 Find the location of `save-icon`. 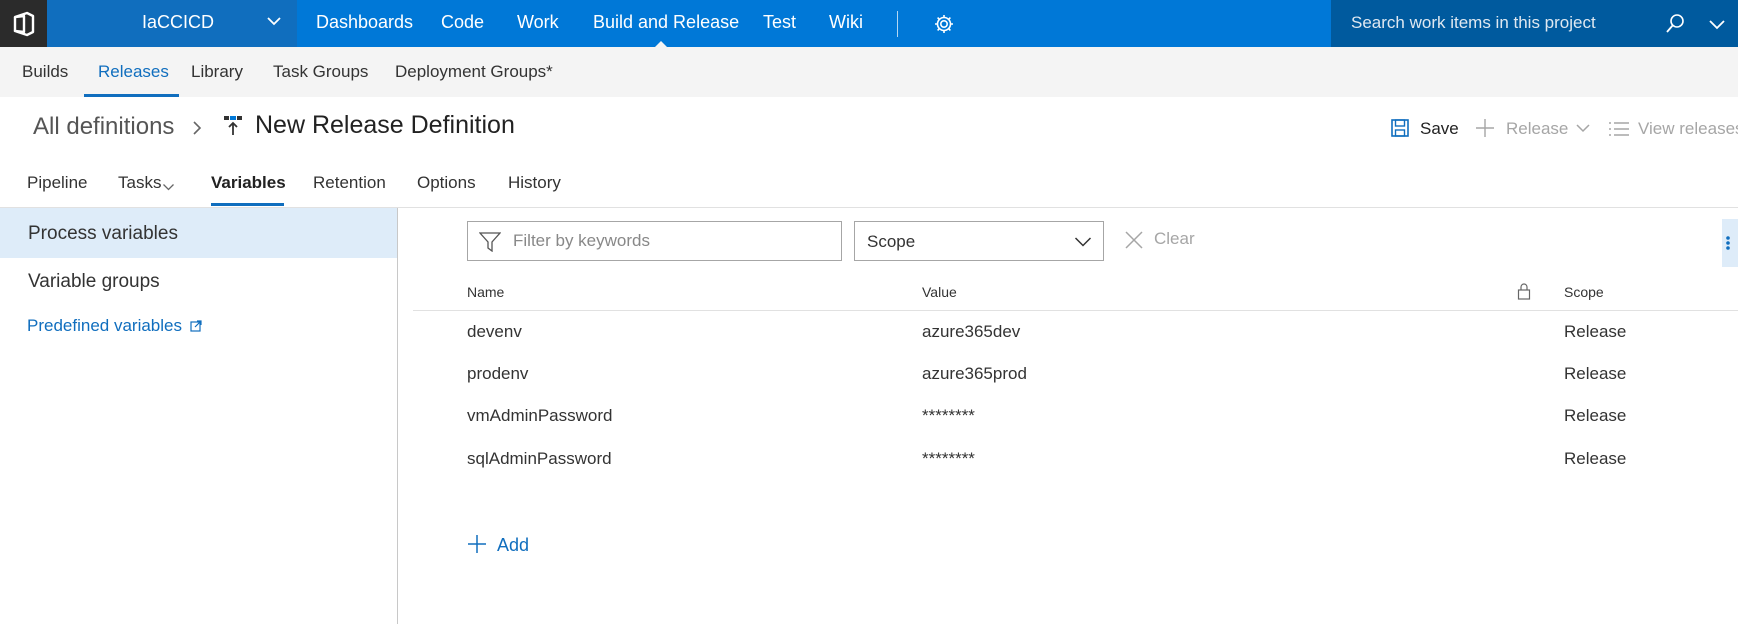

save-icon is located at coordinates (1400, 130).